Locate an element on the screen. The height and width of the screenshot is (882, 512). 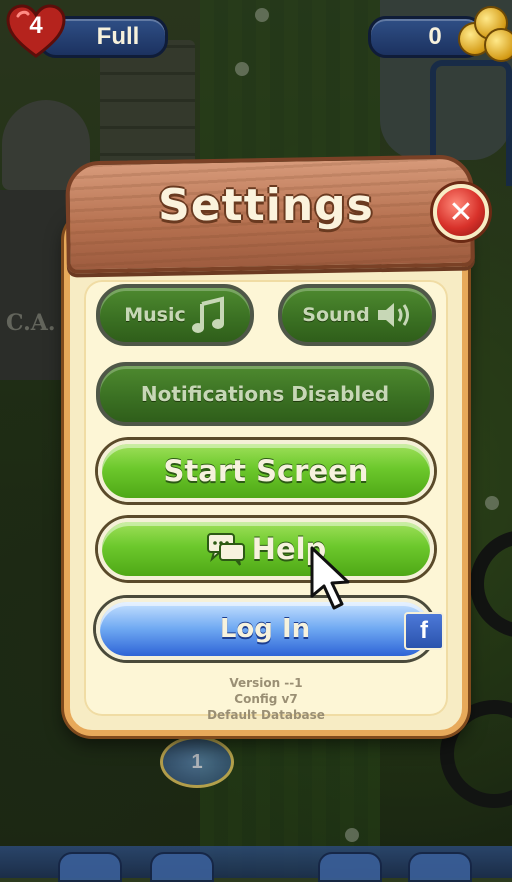
close-icon: ✕ is located at coordinates (461, 212).